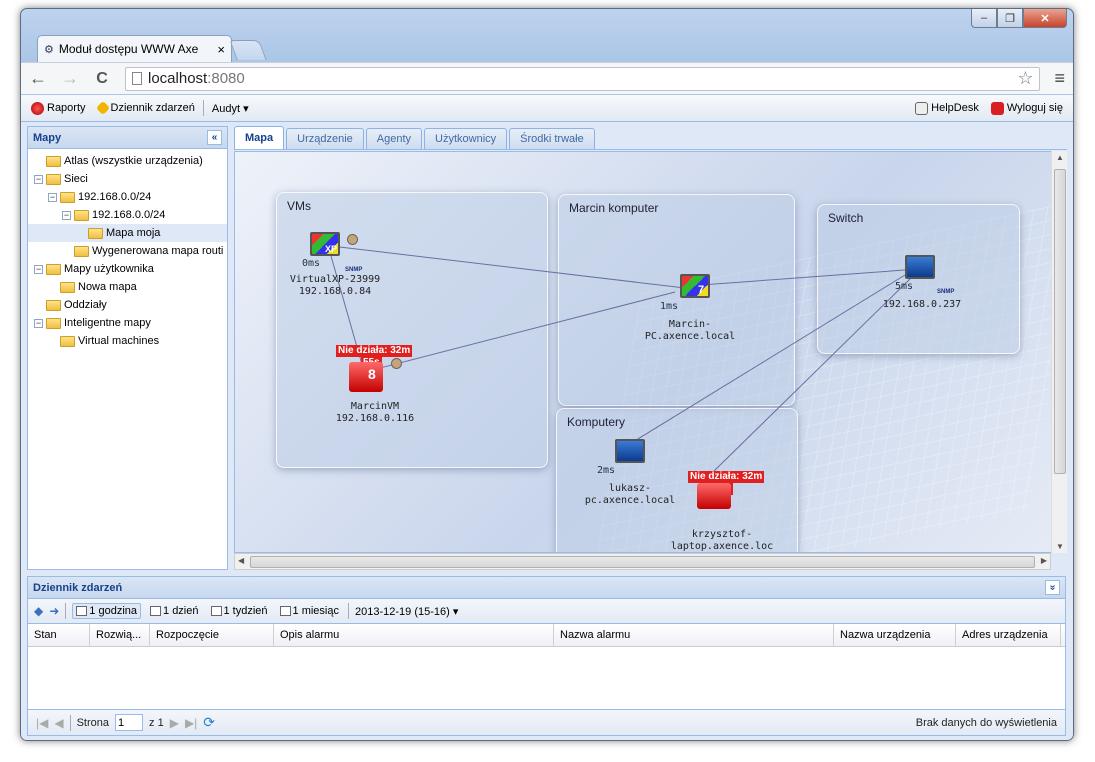 This screenshot has height=762, width=1095. What do you see at coordinates (984, 18) in the screenshot?
I see `minimize-button: –` at bounding box center [984, 18].